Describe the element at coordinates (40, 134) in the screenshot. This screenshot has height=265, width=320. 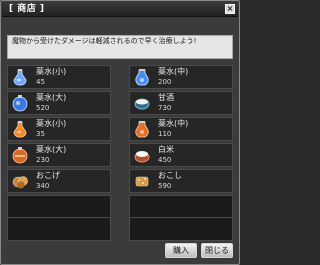
I see `item-price: 35` at that location.